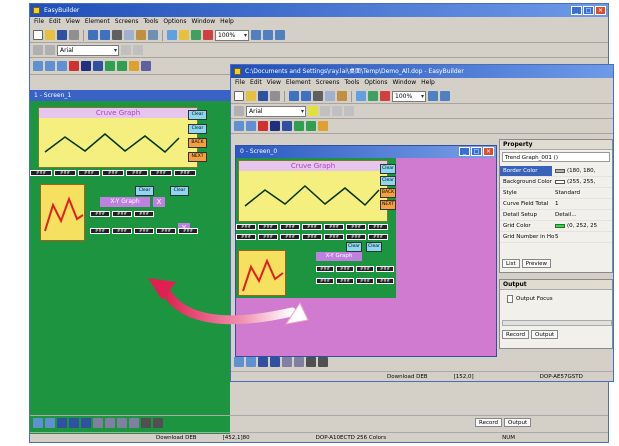 This screenshot has height=446, width=619. Describe the element at coordinates (122, 66) in the screenshot. I see `graph-tool-icon` at that location.